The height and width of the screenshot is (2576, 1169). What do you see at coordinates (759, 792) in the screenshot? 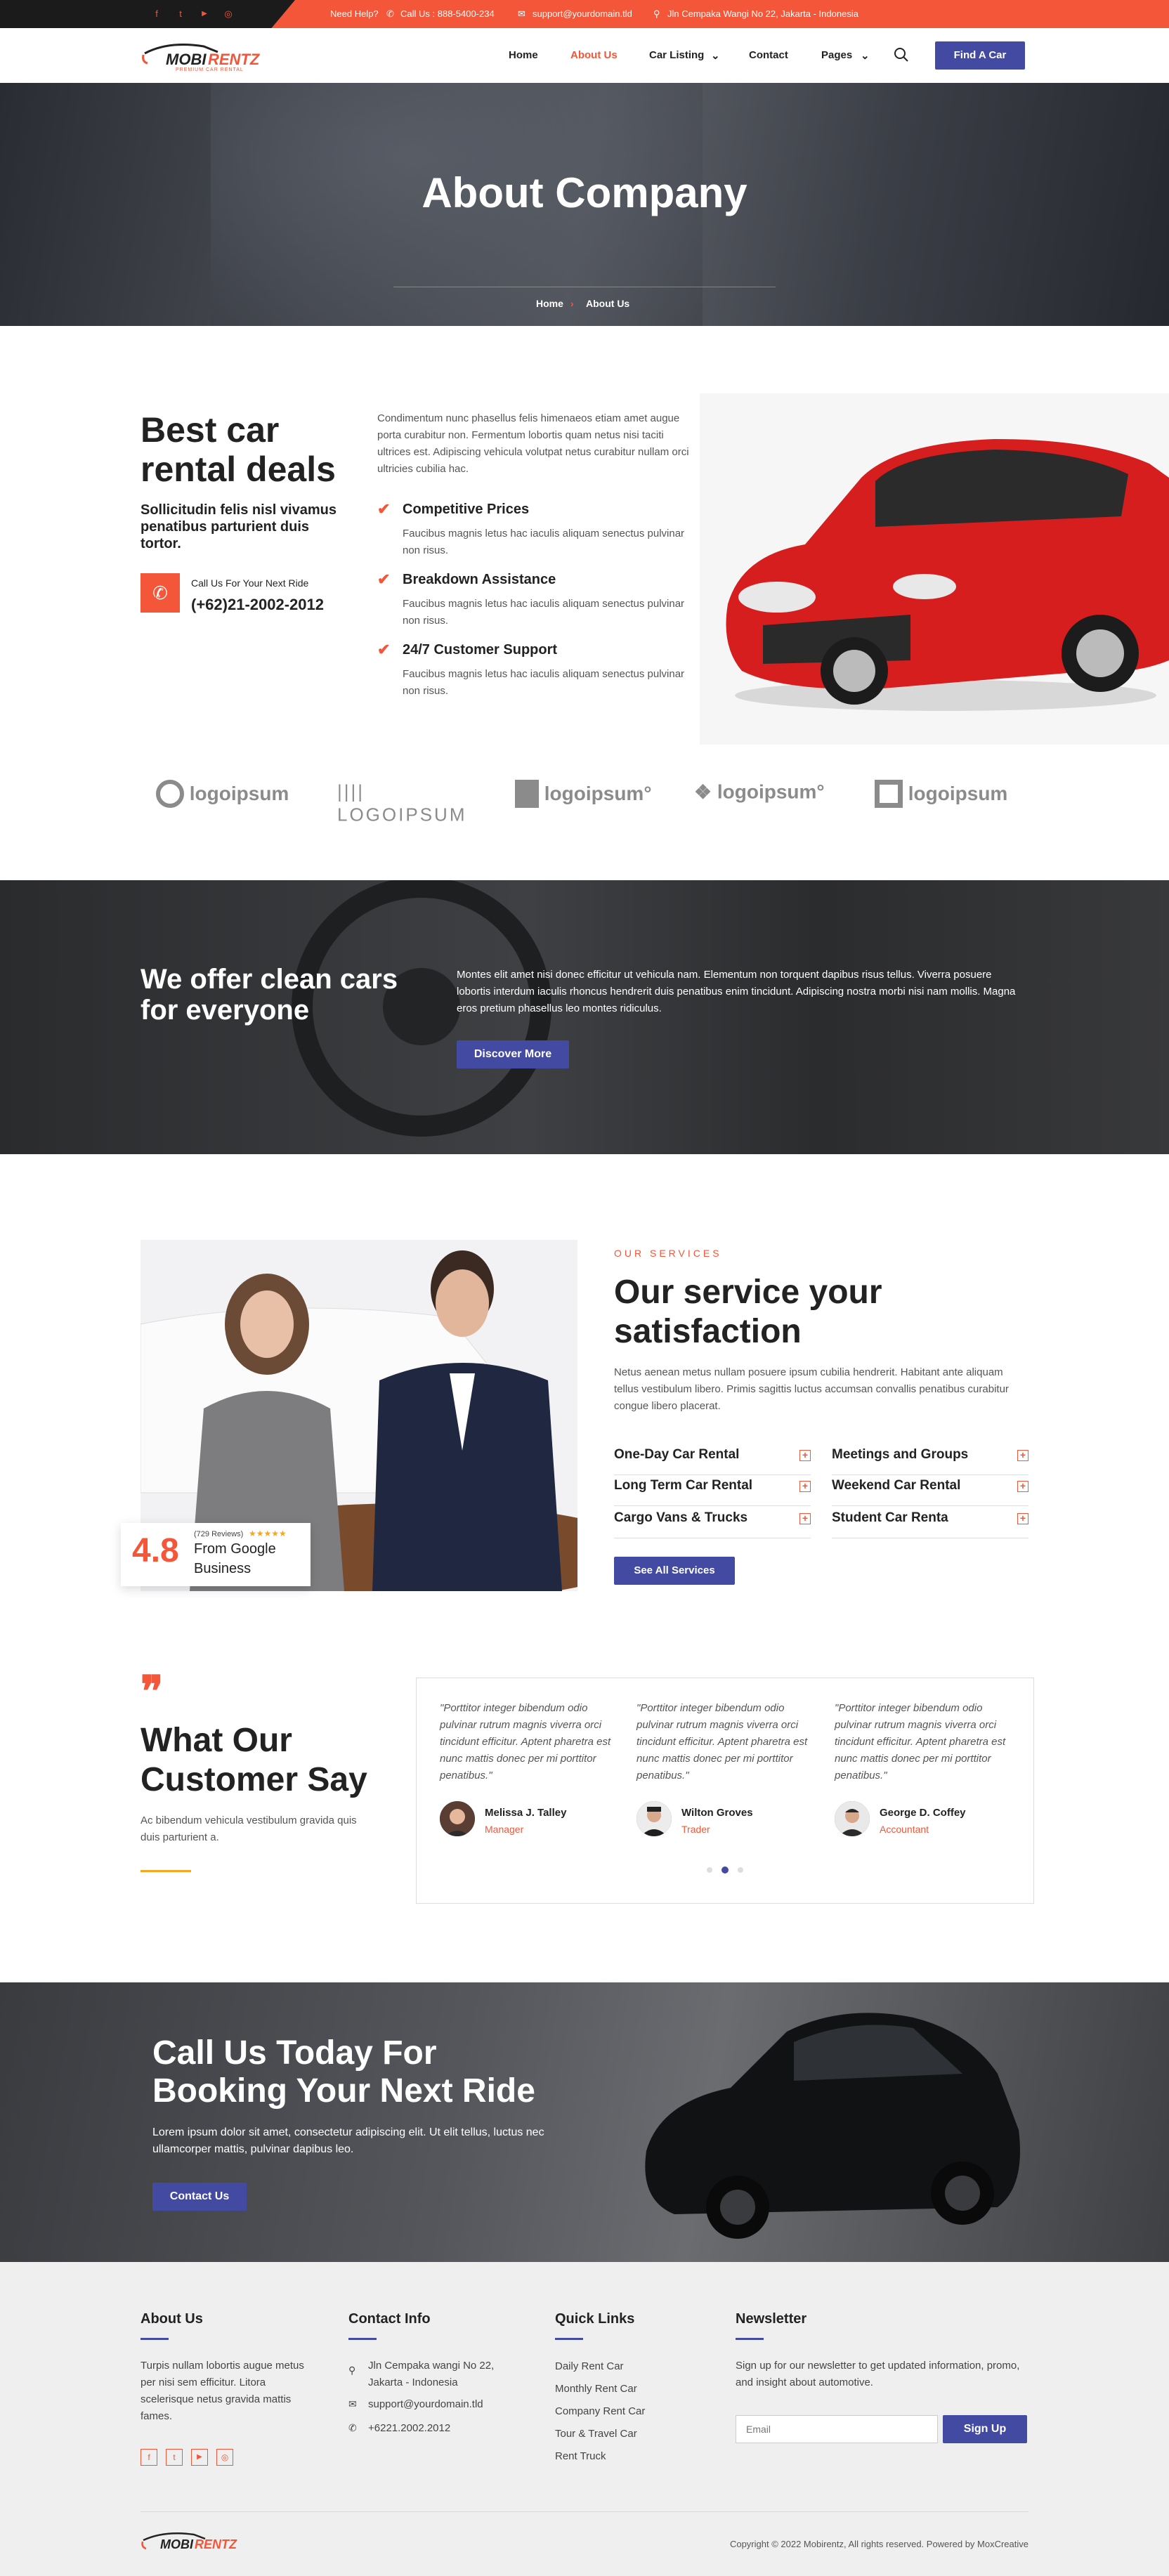
I see `partner-logo: ❖ logoipsum°` at bounding box center [759, 792].